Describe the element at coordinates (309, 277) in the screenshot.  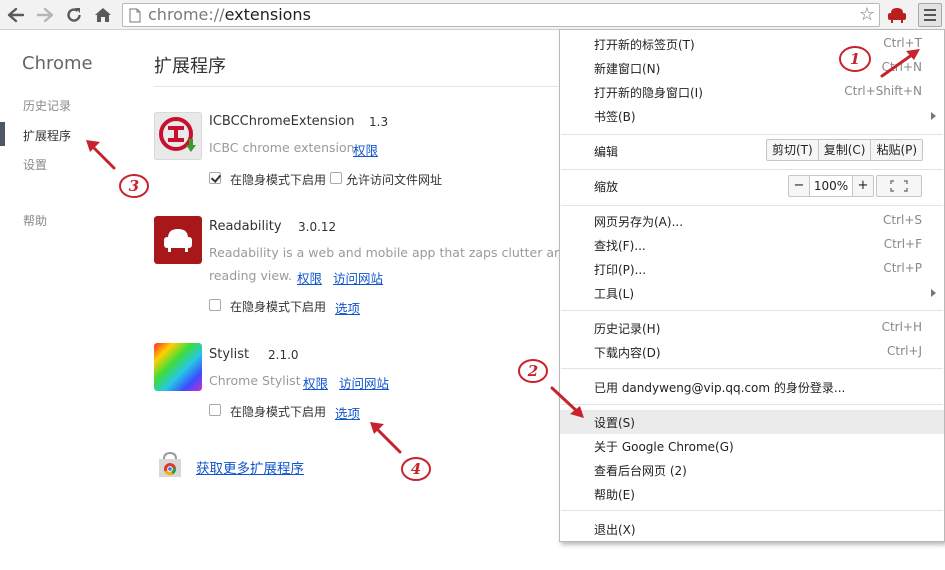
I see `permissions-link-readability: 权限` at that location.